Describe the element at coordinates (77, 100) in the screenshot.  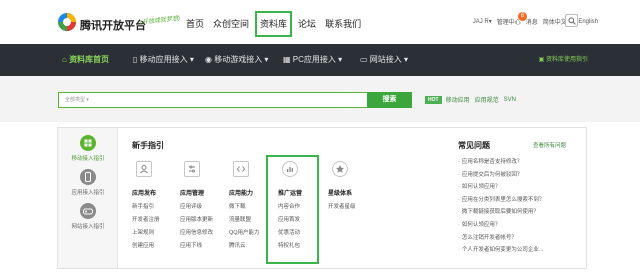
I see `category-select: 全部类型 ▾` at that location.